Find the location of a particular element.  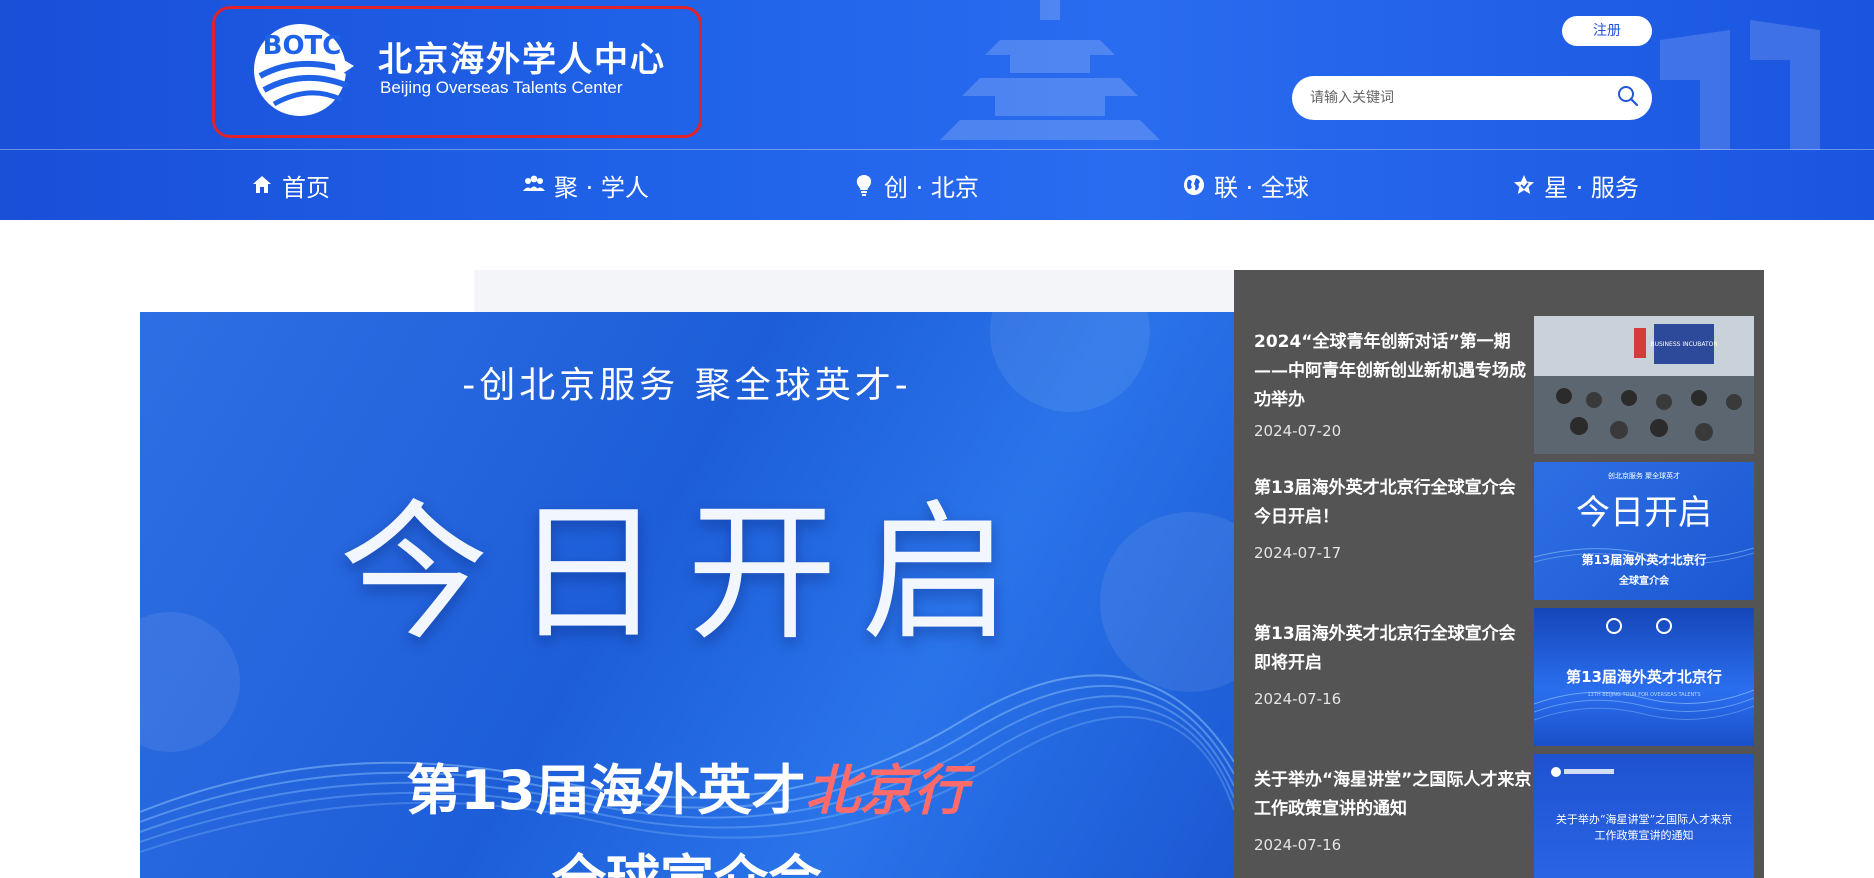

thumb-headline: 今日开启 is located at coordinates (1644, 513).